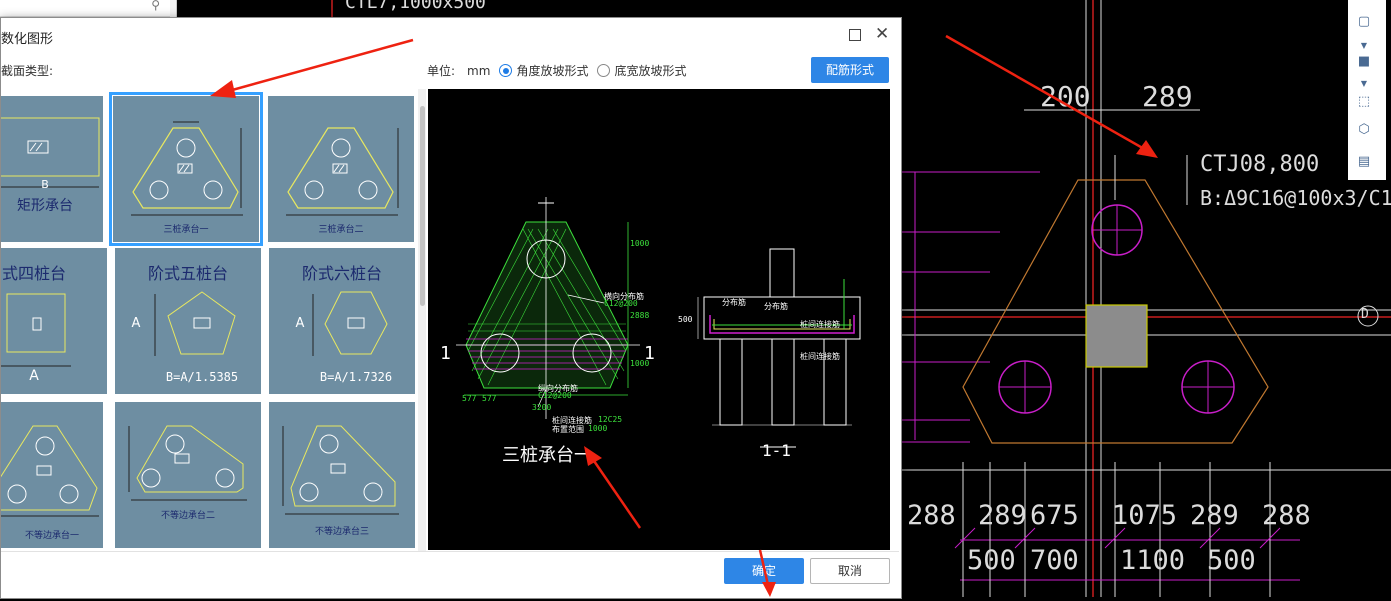  I want to click on tile-label: 不等边承台二, so click(187, 516).